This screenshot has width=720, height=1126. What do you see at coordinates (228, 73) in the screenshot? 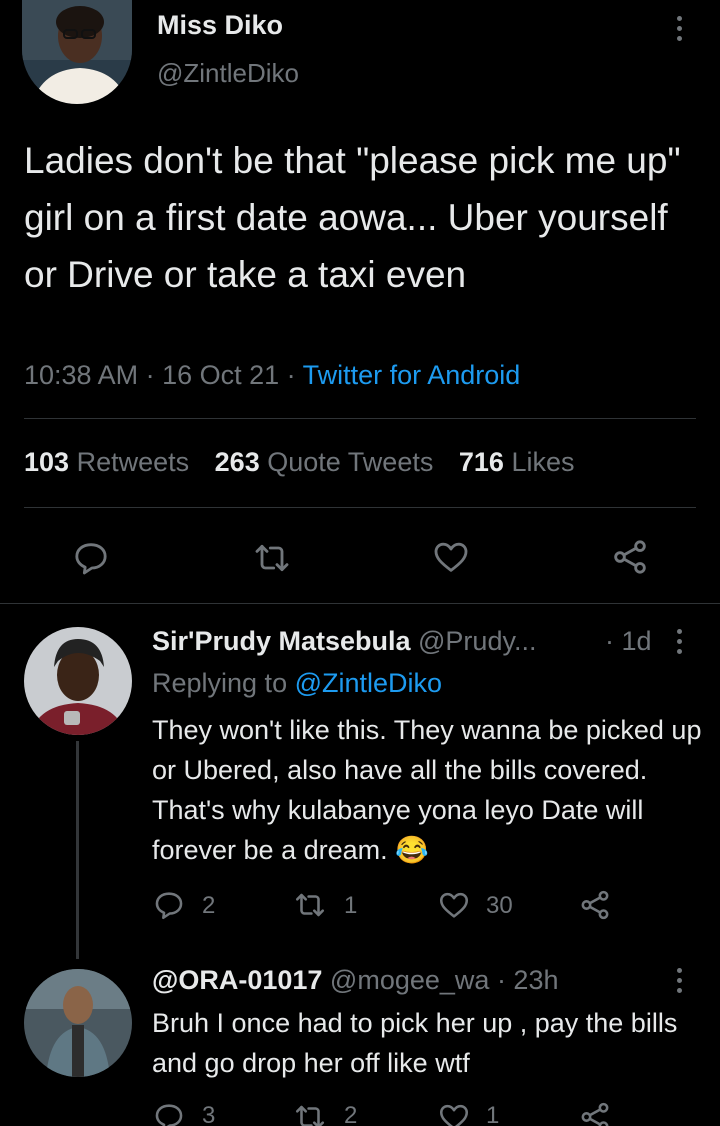
I see `author-handle: @ZintleDiko` at bounding box center [228, 73].